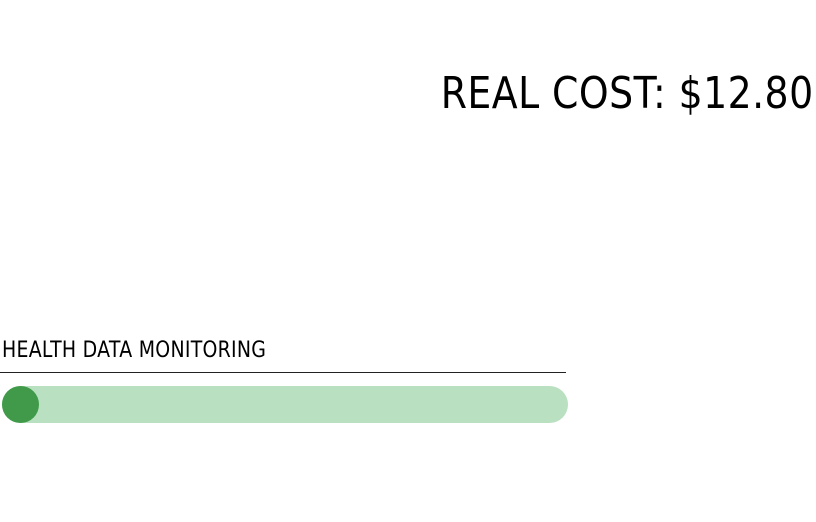  I want to click on health-data-section: HEALTH DATA MONITORING, so click(285, 379).